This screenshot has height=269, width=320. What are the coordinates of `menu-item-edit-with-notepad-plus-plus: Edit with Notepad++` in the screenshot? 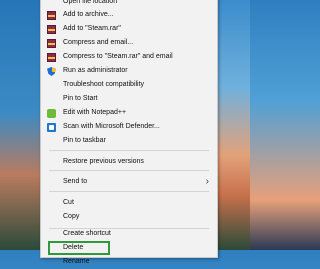 It's located at (129, 113).